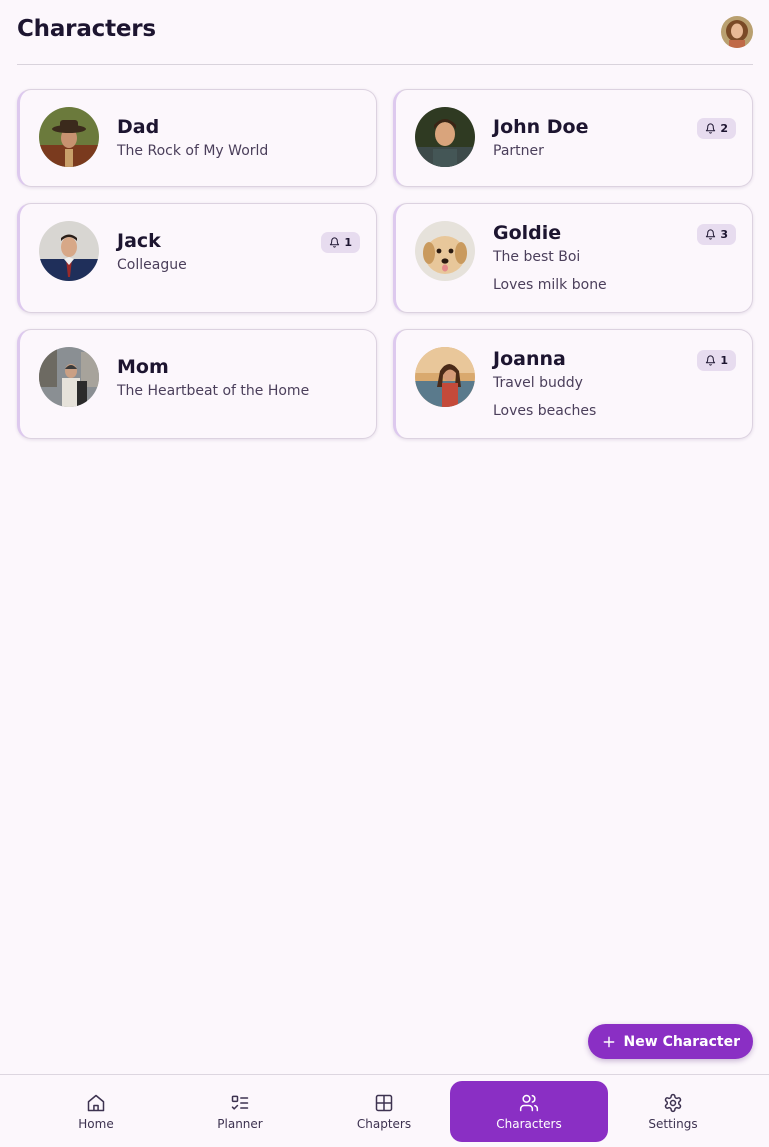 The image size is (769, 1147). What do you see at coordinates (197, 258) in the screenshot?
I see `character-card-jack: Jack Colleague 1` at bounding box center [197, 258].